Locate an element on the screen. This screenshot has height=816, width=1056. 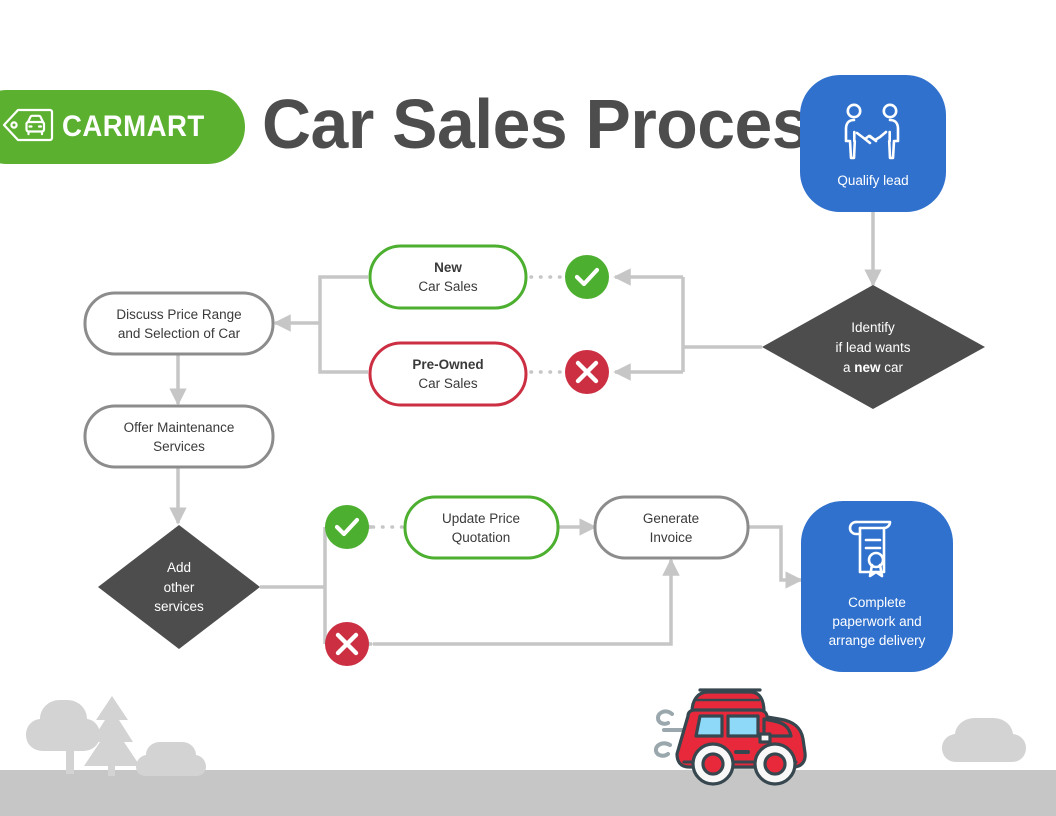
update-quotation-line2: Quotation is located at coordinates (481, 537).